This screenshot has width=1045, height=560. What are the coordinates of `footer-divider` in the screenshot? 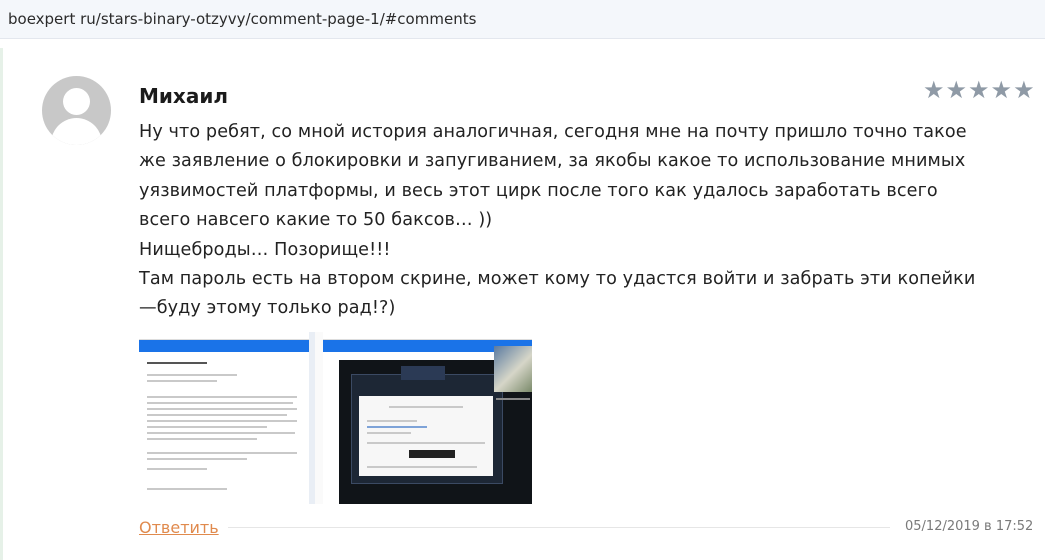 It's located at (559, 527).